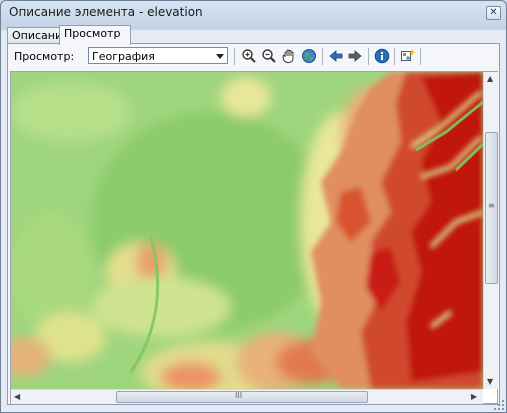 Image resolution: width=507 pixels, height=413 pixels. I want to click on horizontal-scroll-thumb: III, so click(242, 397).